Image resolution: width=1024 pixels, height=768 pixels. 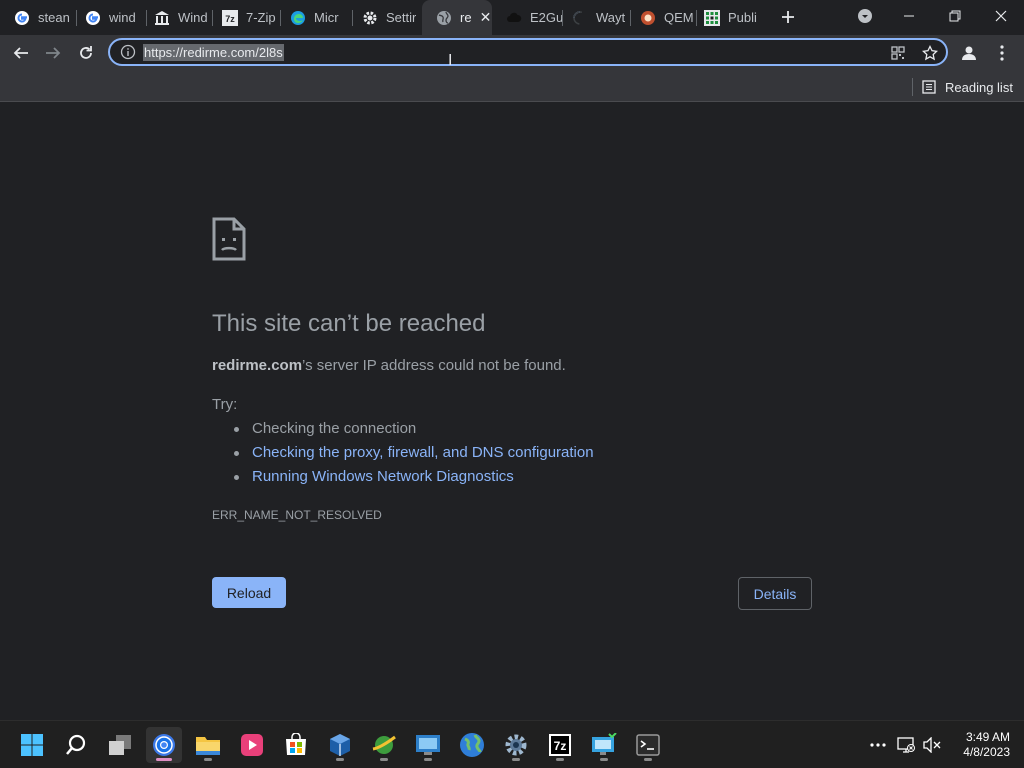 I want to click on chevron-down-icon, so click(x=865, y=16).